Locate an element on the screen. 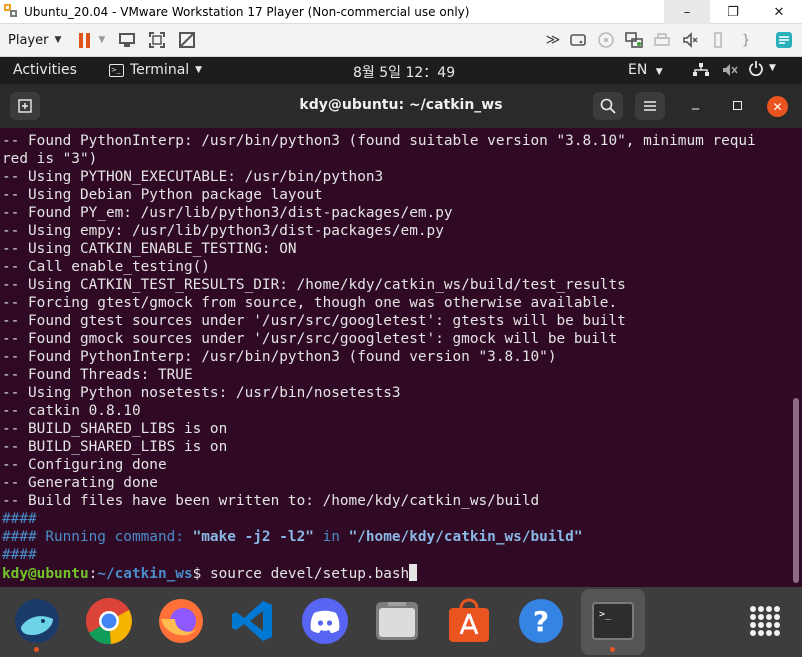 Image resolution: width=802 pixels, height=657 pixels. ubuntu-dock: ? >_ is located at coordinates (401, 622).